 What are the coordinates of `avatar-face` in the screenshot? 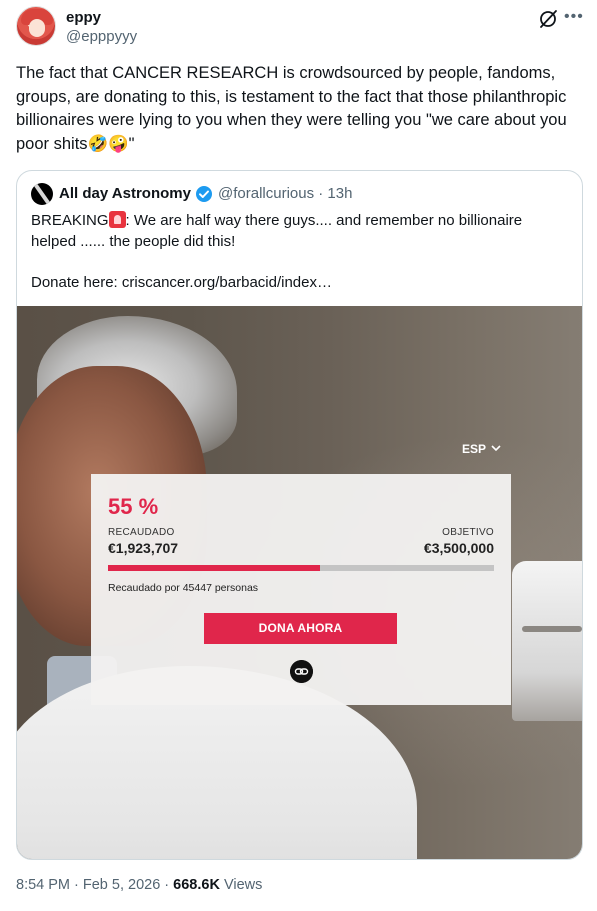 It's located at (37, 28).